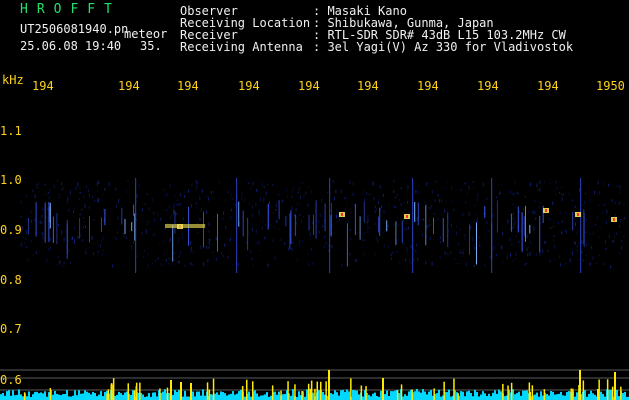  Describe the element at coordinates (11, 329) in the screenshot. I see `y-tick-0-7: 0.7` at that location.